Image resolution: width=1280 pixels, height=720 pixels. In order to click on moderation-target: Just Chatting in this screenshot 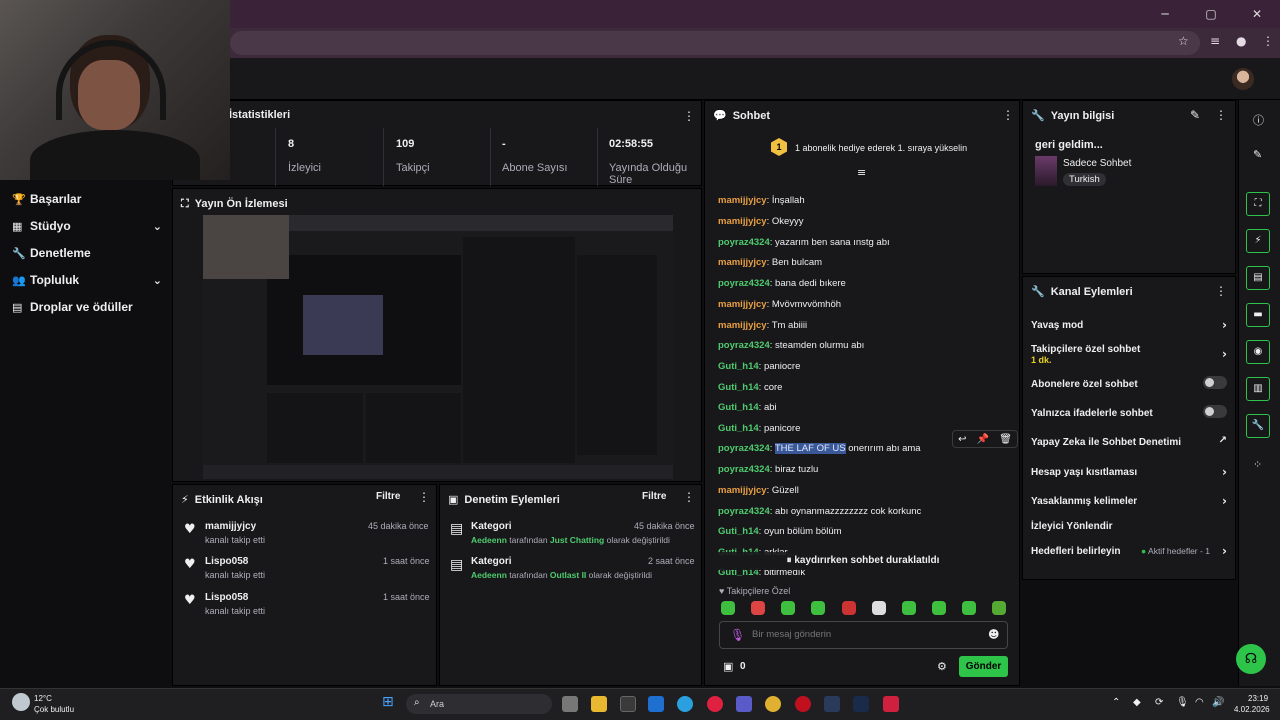, I will do `click(577, 540)`.